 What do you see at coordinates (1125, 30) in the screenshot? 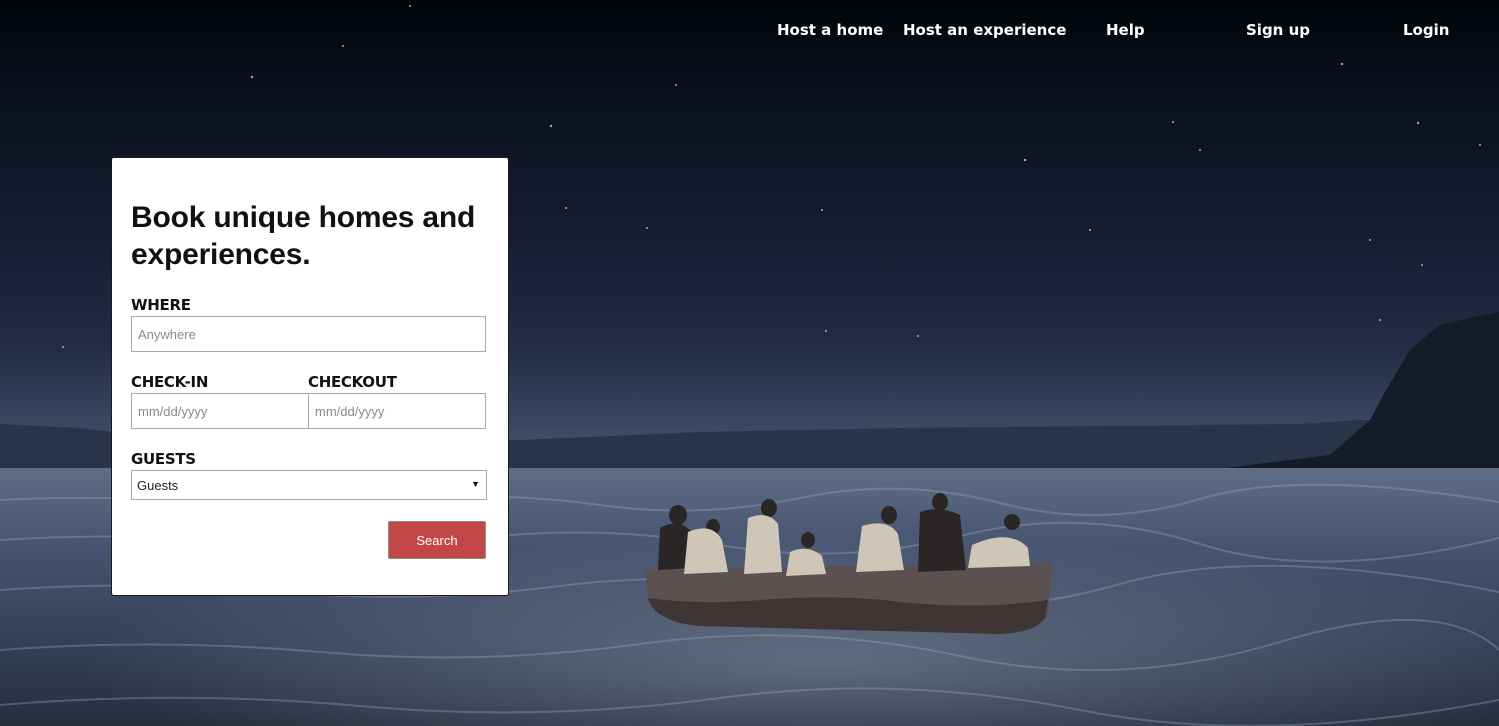
I see `nav-help-link: Help` at bounding box center [1125, 30].